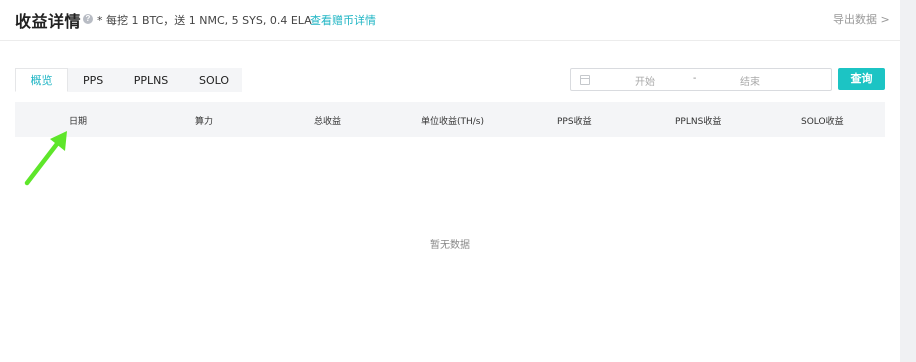 The image size is (916, 362). I want to click on tab-bar: 概览 PPS PPLNS SOLO, so click(128, 80).